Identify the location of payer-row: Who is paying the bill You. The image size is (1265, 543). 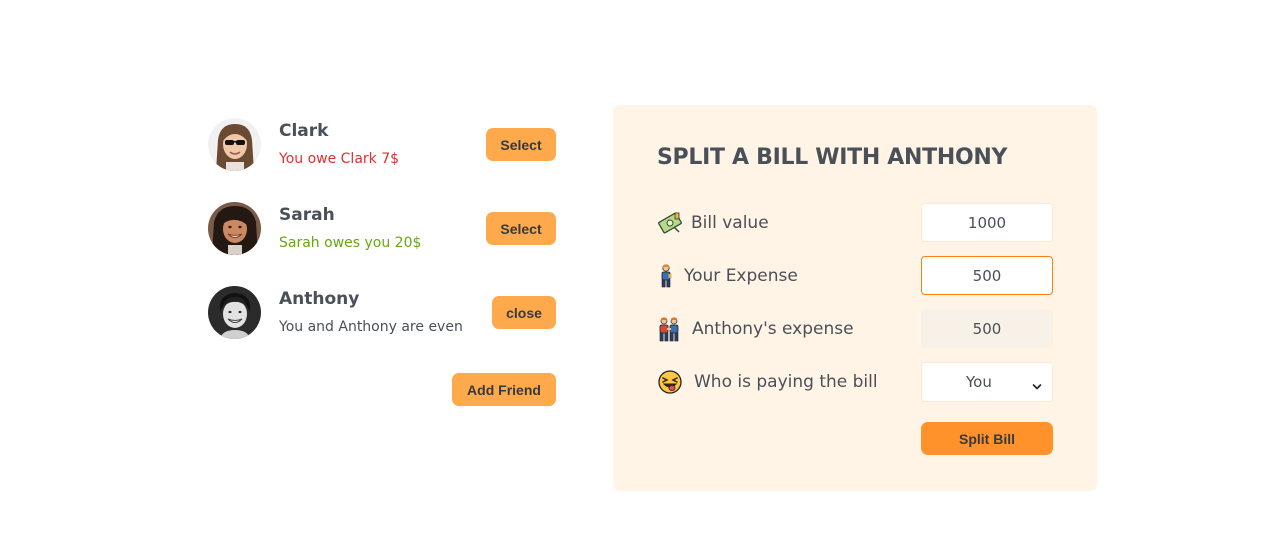
(855, 382).